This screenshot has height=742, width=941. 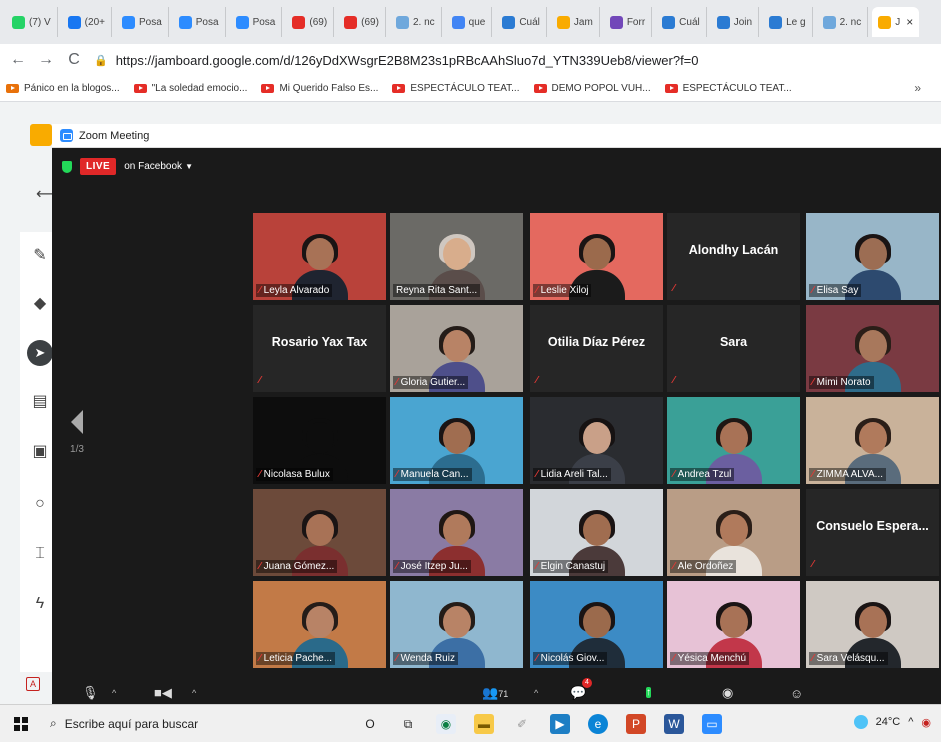 I want to click on record-icon: ◉, so click(x=727, y=693).